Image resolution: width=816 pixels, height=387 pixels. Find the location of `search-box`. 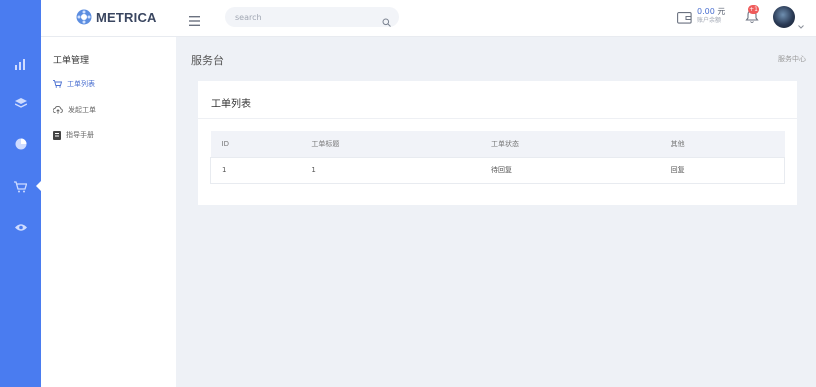

search-box is located at coordinates (312, 17).